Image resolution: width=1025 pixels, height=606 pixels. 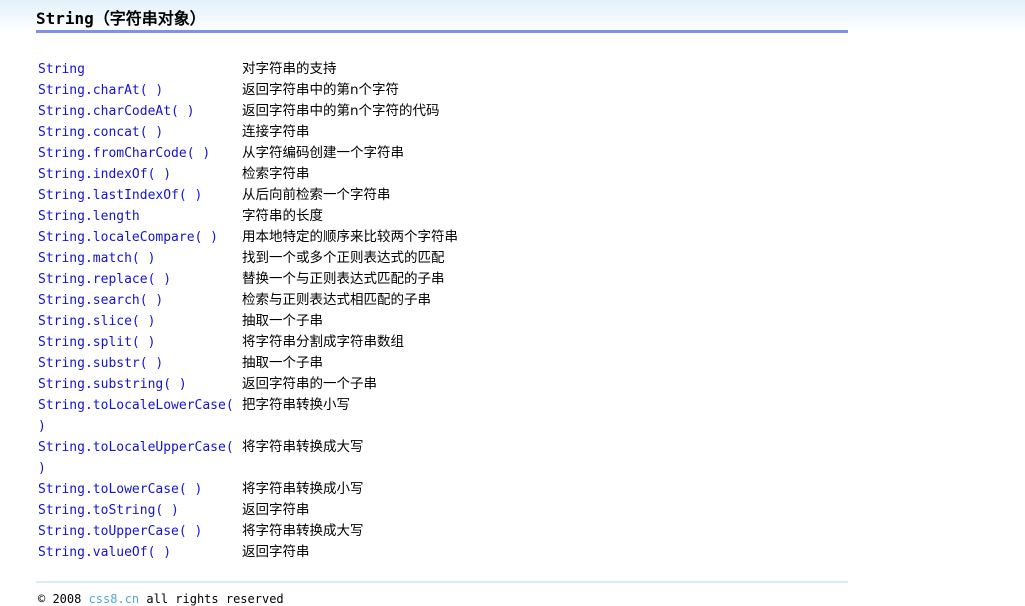 I want to click on method-row: String.fromCharCode( ) 从字符编码创建一个字符串, so click(x=512, y=153).